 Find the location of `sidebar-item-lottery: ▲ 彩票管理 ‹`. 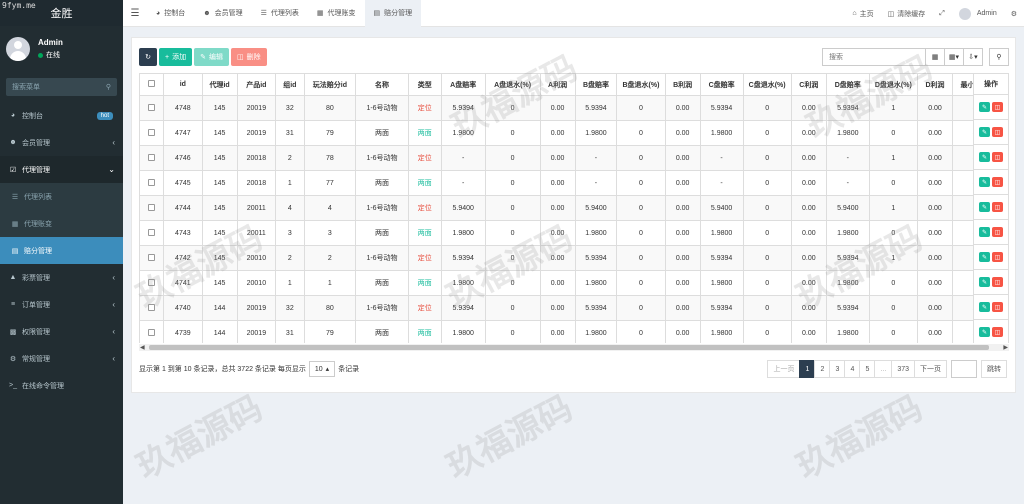

sidebar-item-lottery: ▲ 彩票管理 ‹ is located at coordinates (61, 277).